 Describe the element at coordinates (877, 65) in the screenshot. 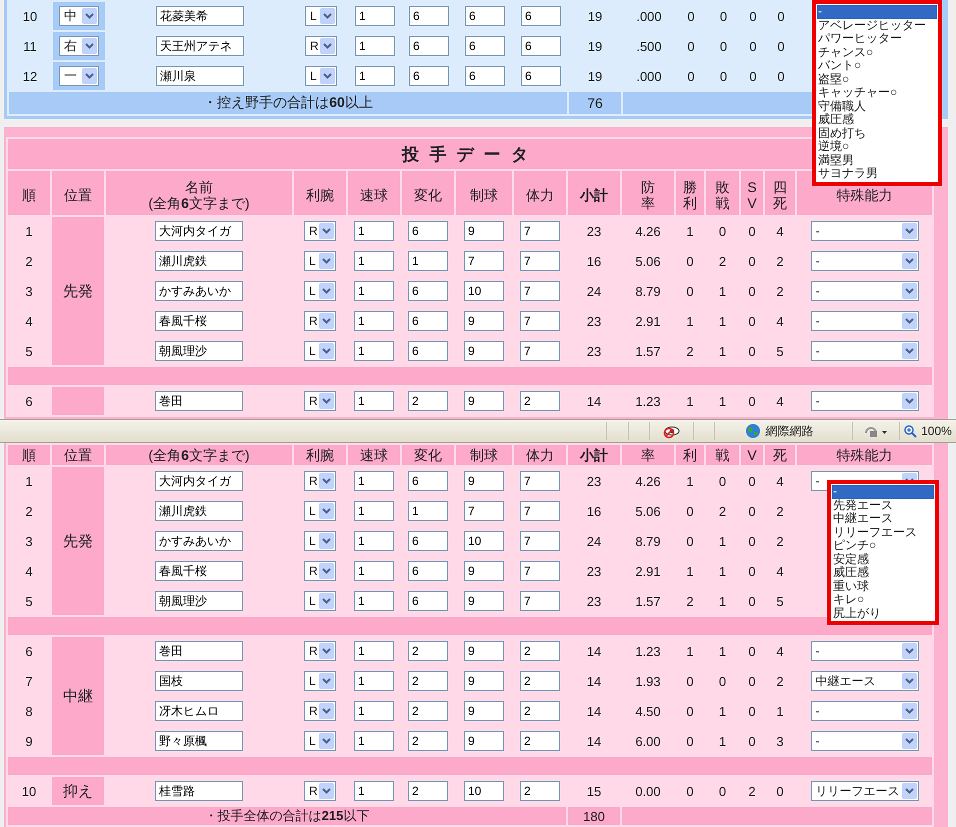

I see `dropdown-option: バント○` at that location.